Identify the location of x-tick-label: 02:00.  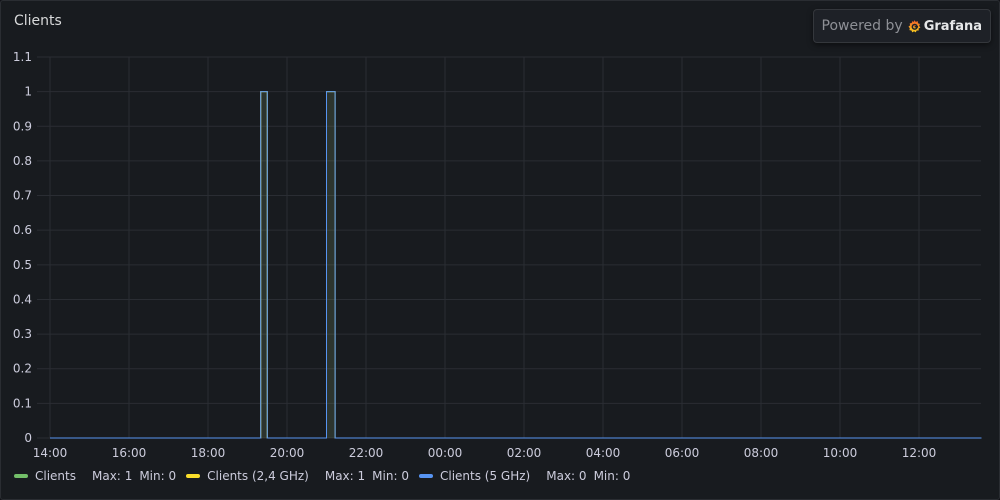
(524, 453).